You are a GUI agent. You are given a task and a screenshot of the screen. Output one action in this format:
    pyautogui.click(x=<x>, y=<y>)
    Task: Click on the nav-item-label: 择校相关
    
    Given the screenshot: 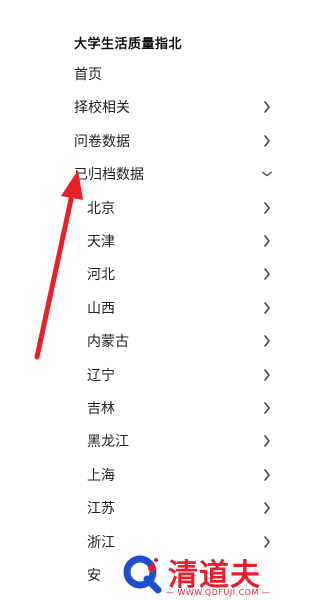 What is the action you would take?
    pyautogui.click(x=102, y=108)
    